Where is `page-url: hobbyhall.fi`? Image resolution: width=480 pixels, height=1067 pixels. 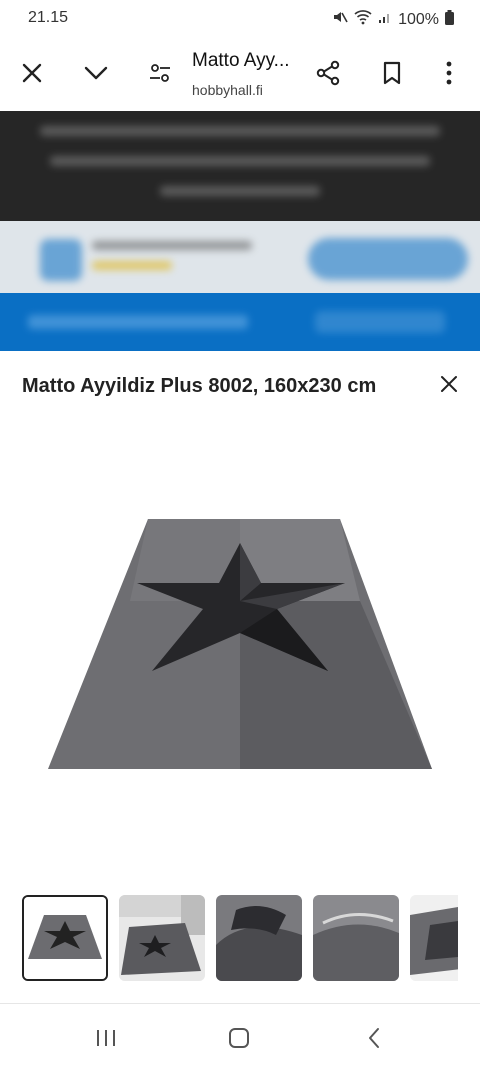
page-url: hobbyhall.fi is located at coordinates (227, 90).